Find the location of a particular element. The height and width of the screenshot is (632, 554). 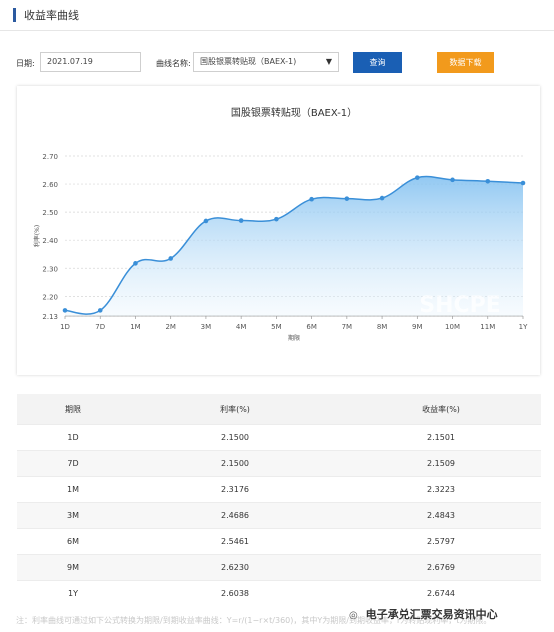

download-button: 数据下载 is located at coordinates (465, 62).